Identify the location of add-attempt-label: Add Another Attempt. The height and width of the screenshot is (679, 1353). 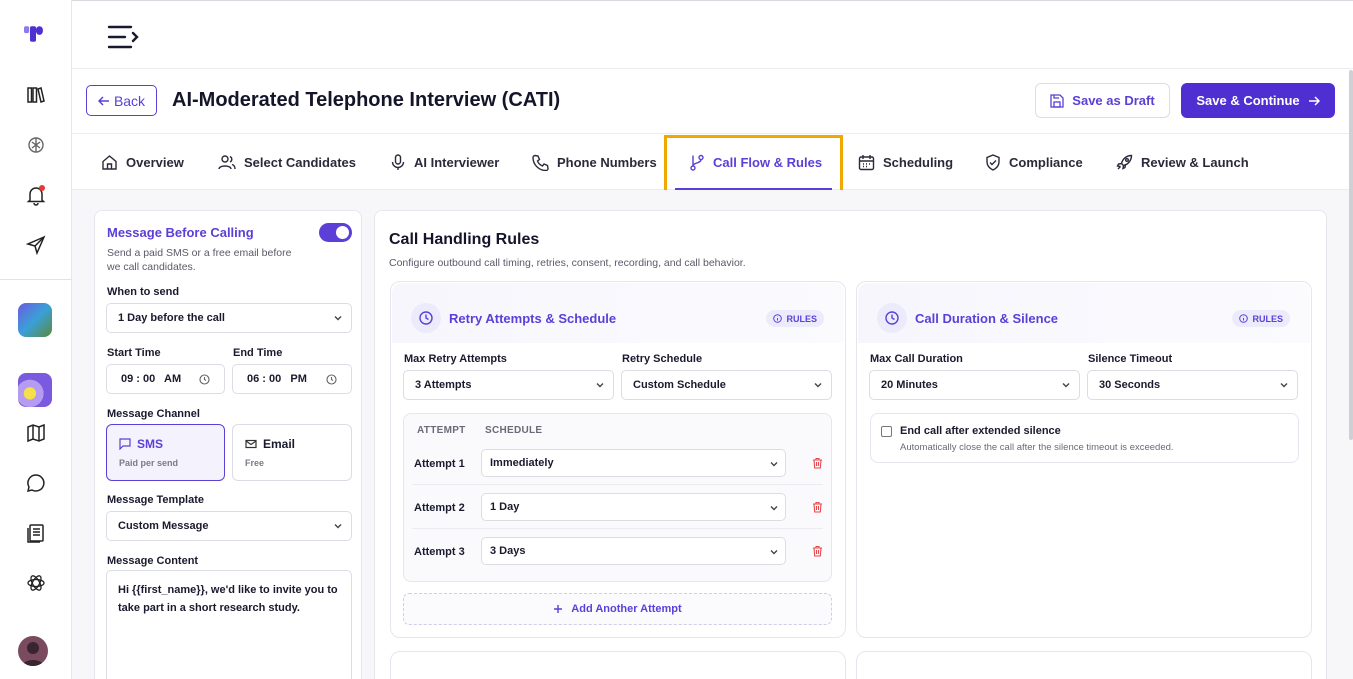
(626, 609).